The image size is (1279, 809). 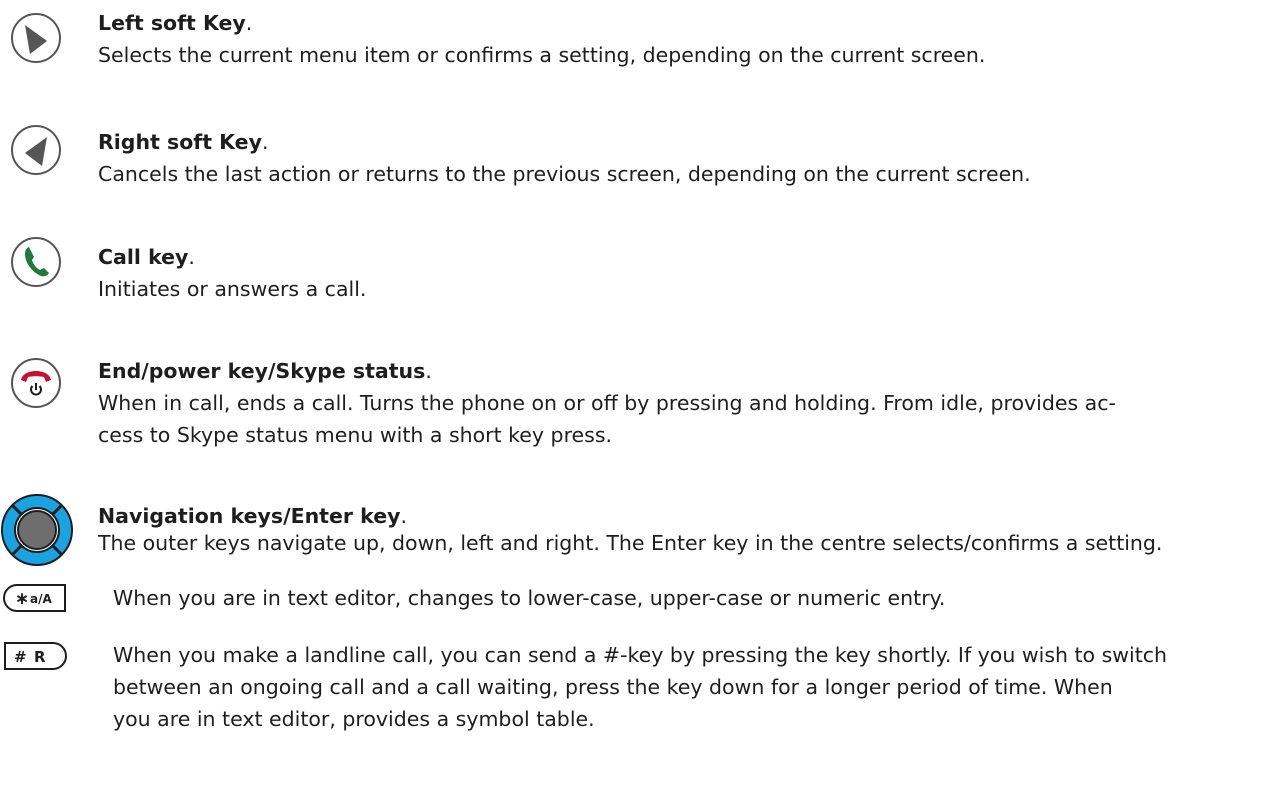 What do you see at coordinates (175, 23) in the screenshot?
I see `left-soft-key-title: Left soft Key.` at bounding box center [175, 23].